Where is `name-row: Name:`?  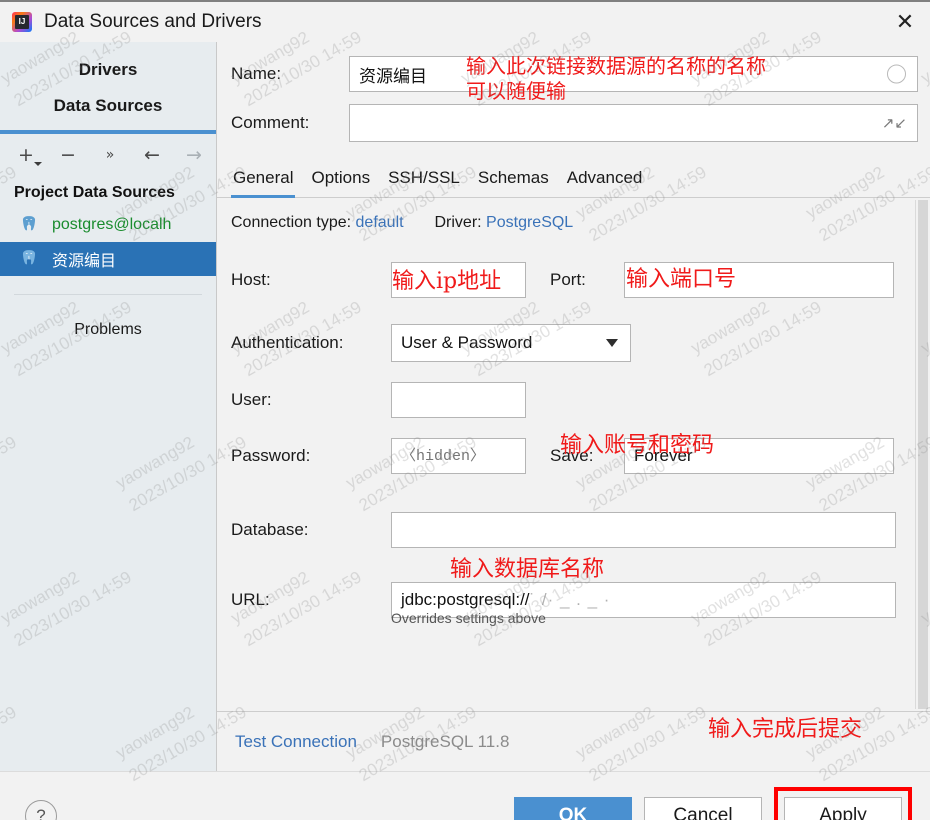
name-row: Name: is located at coordinates (574, 74).